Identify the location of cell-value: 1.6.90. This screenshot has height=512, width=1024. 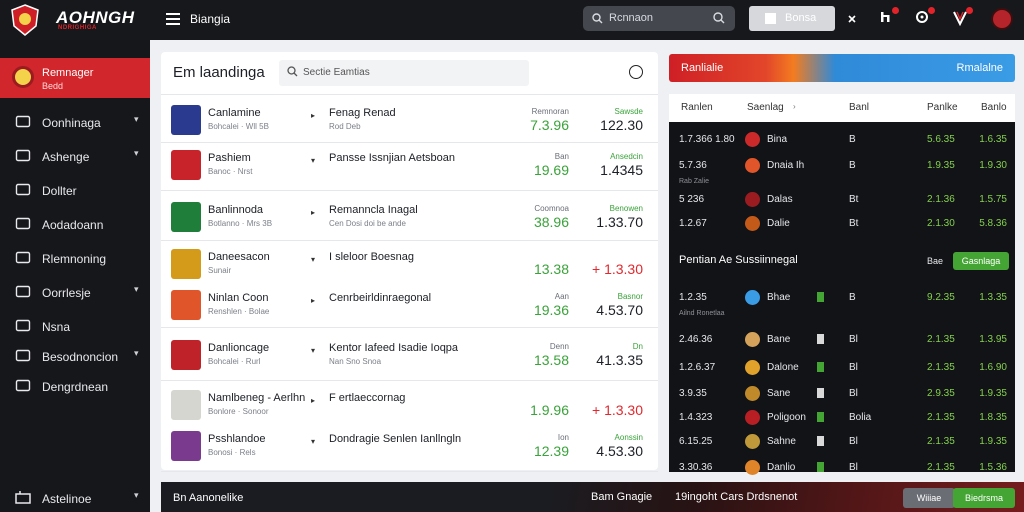
(992, 367).